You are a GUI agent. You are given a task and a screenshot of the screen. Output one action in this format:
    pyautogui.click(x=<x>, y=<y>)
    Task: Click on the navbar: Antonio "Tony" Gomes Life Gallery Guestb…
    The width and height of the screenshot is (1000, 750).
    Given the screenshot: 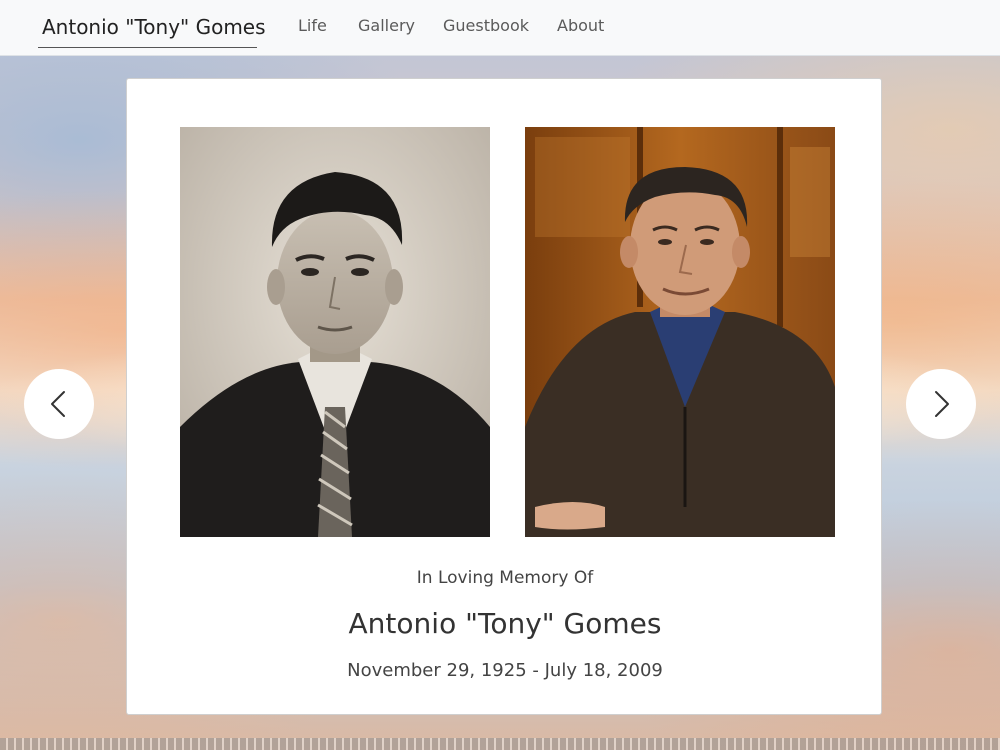 What is the action you would take?
    pyautogui.click(x=500, y=28)
    